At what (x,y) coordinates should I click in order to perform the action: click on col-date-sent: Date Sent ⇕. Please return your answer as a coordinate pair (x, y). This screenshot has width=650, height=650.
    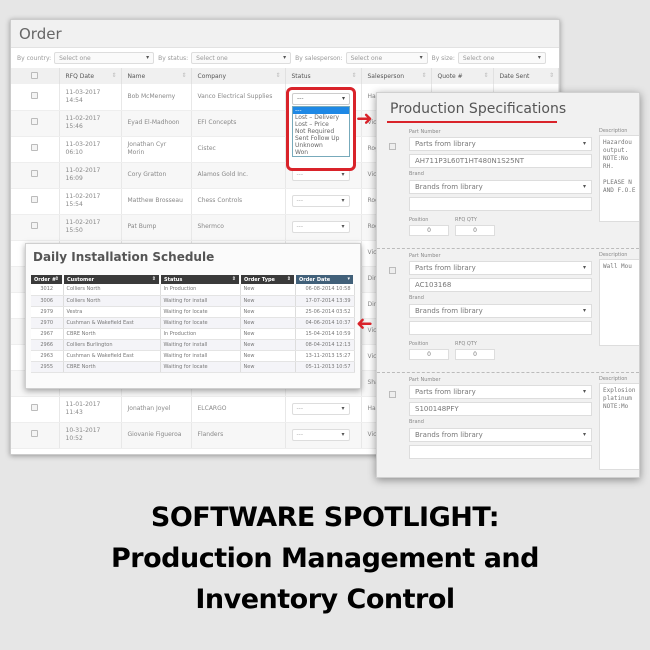
    Looking at the image, I should click on (526, 76).